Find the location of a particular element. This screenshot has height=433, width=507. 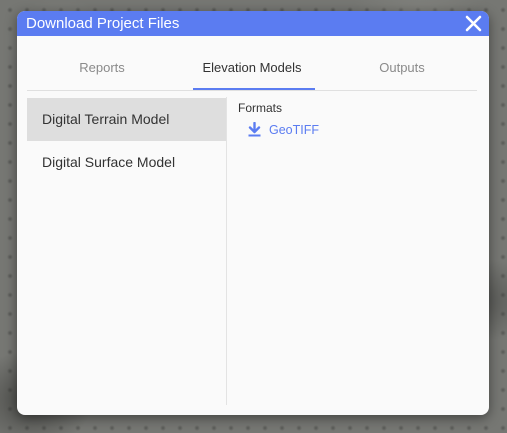

tab-bar: Reports Elevation Models Outputs is located at coordinates (252, 72).